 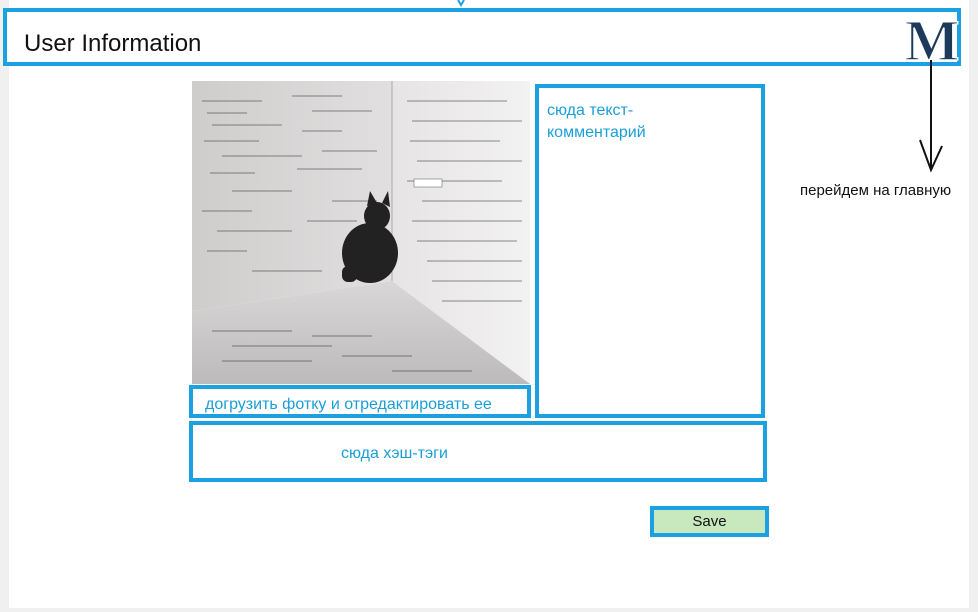 What do you see at coordinates (478, 451) in the screenshot?
I see `hashtags-input: сюда хэш-тэги` at bounding box center [478, 451].